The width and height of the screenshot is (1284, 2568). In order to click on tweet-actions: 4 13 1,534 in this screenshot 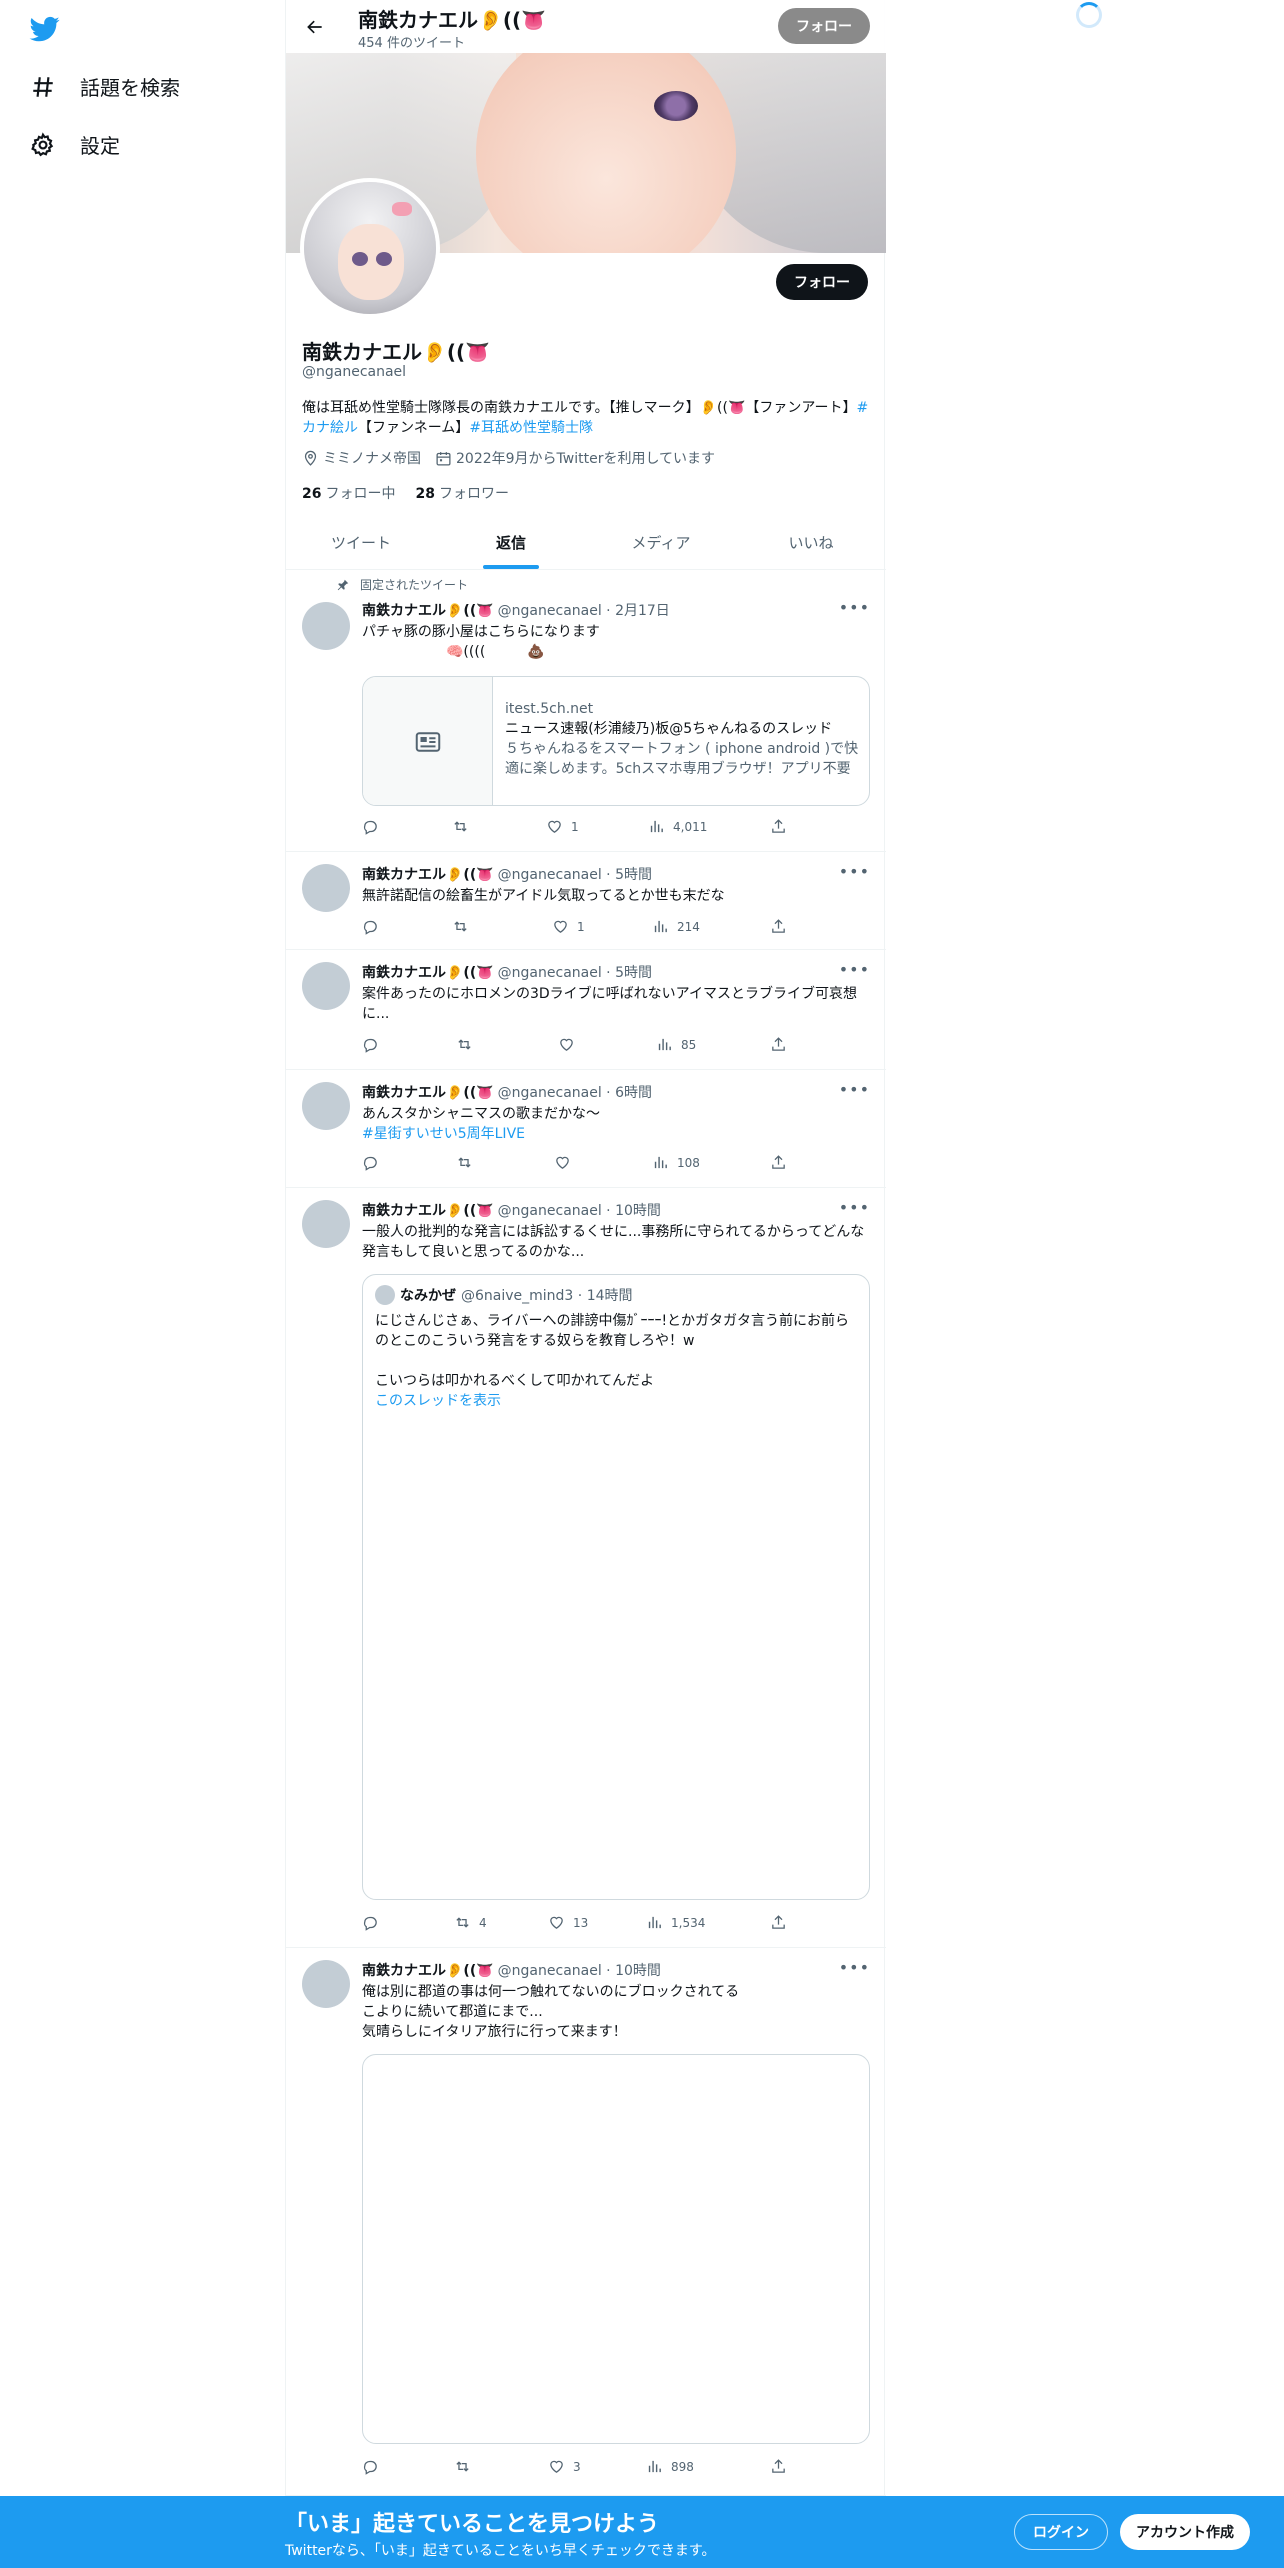, I will do `click(582, 1924)`.